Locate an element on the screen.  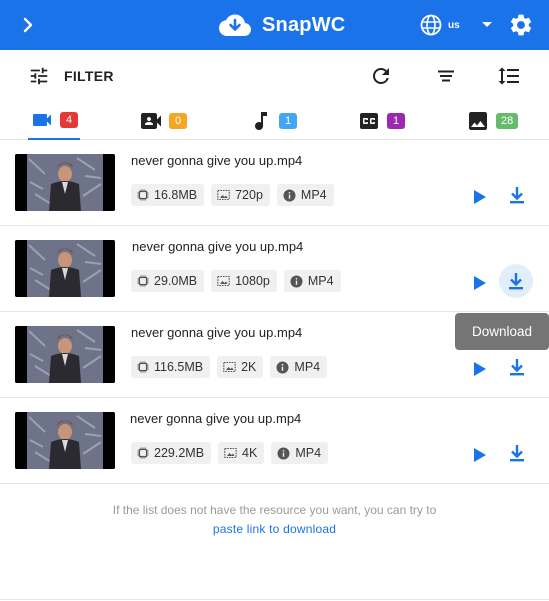
quality-chip: 4K is located at coordinates (241, 453).